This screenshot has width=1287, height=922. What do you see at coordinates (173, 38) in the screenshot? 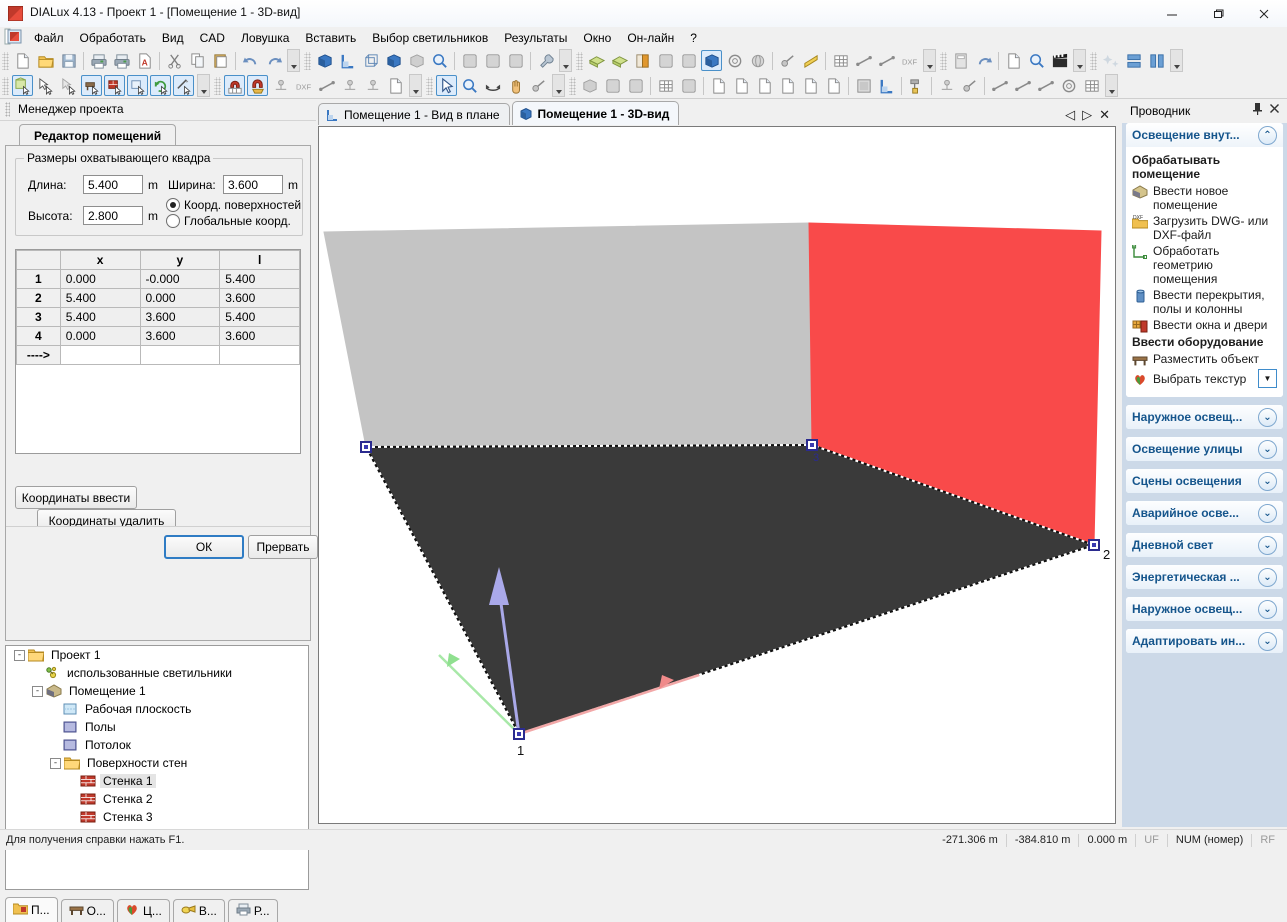
I see `menu-item-view: Вид` at bounding box center [173, 38].